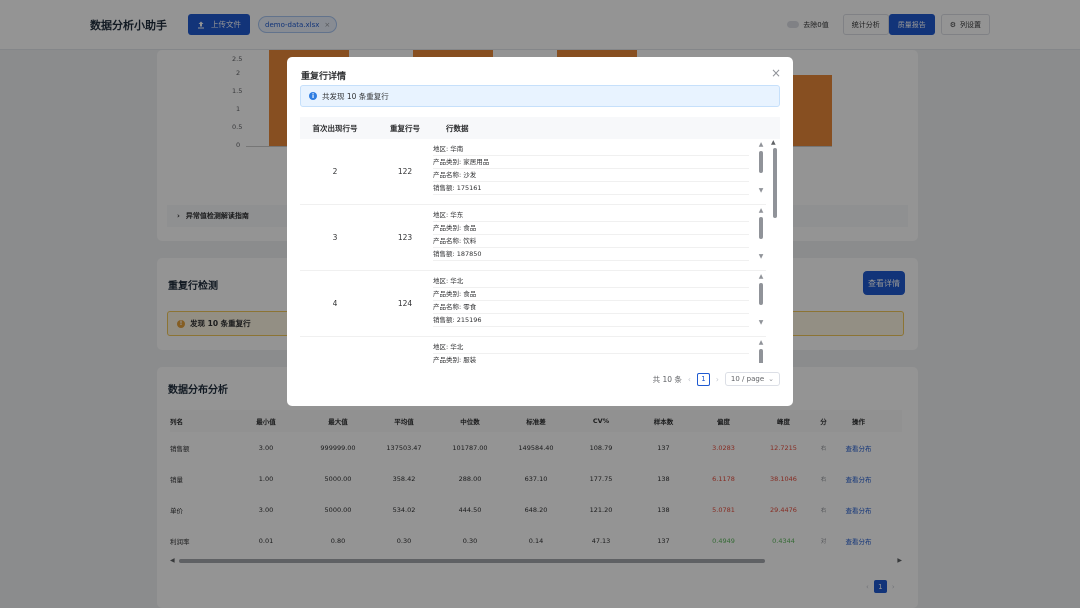  Describe the element at coordinates (405, 237) in the screenshot. I see `cell-dup-row: 123` at that location.